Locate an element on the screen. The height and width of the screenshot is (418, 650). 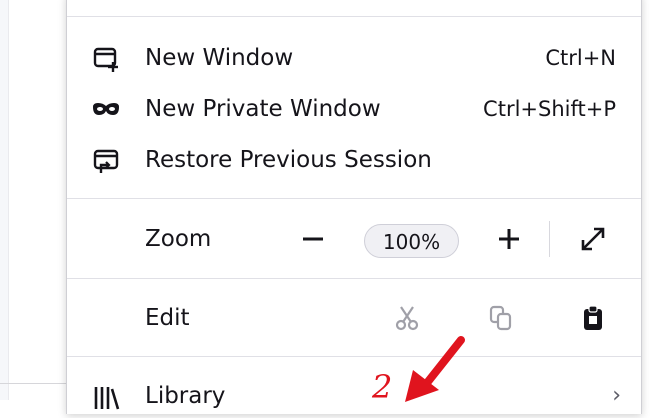
copy-button is located at coordinates (501, 318).